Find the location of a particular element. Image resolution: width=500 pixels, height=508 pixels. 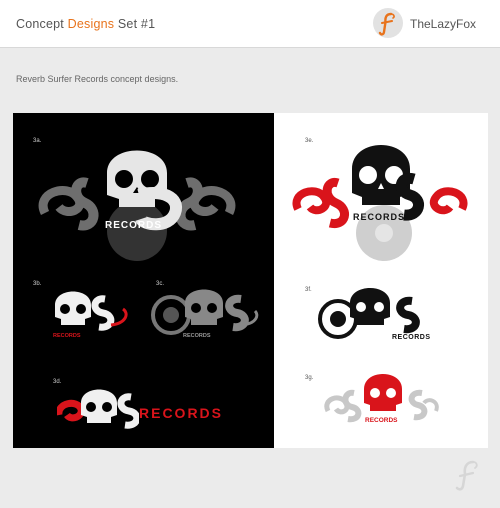

title-accent: Designs is located at coordinates (91, 24).